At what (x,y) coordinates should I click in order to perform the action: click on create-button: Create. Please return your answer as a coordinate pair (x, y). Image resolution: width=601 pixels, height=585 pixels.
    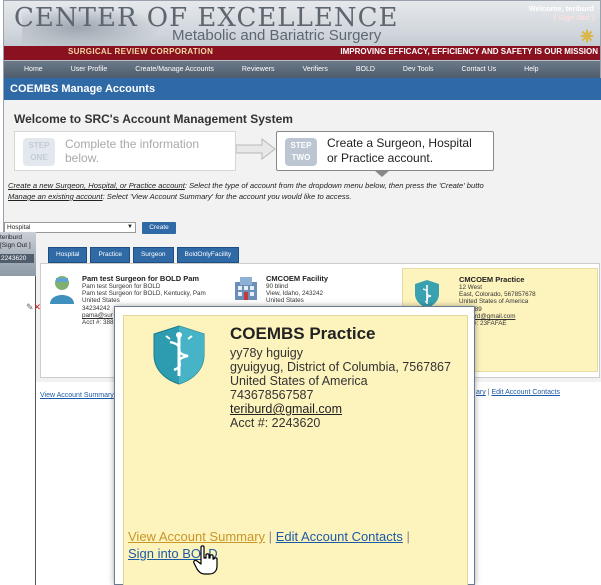
    Looking at the image, I should click on (159, 228).